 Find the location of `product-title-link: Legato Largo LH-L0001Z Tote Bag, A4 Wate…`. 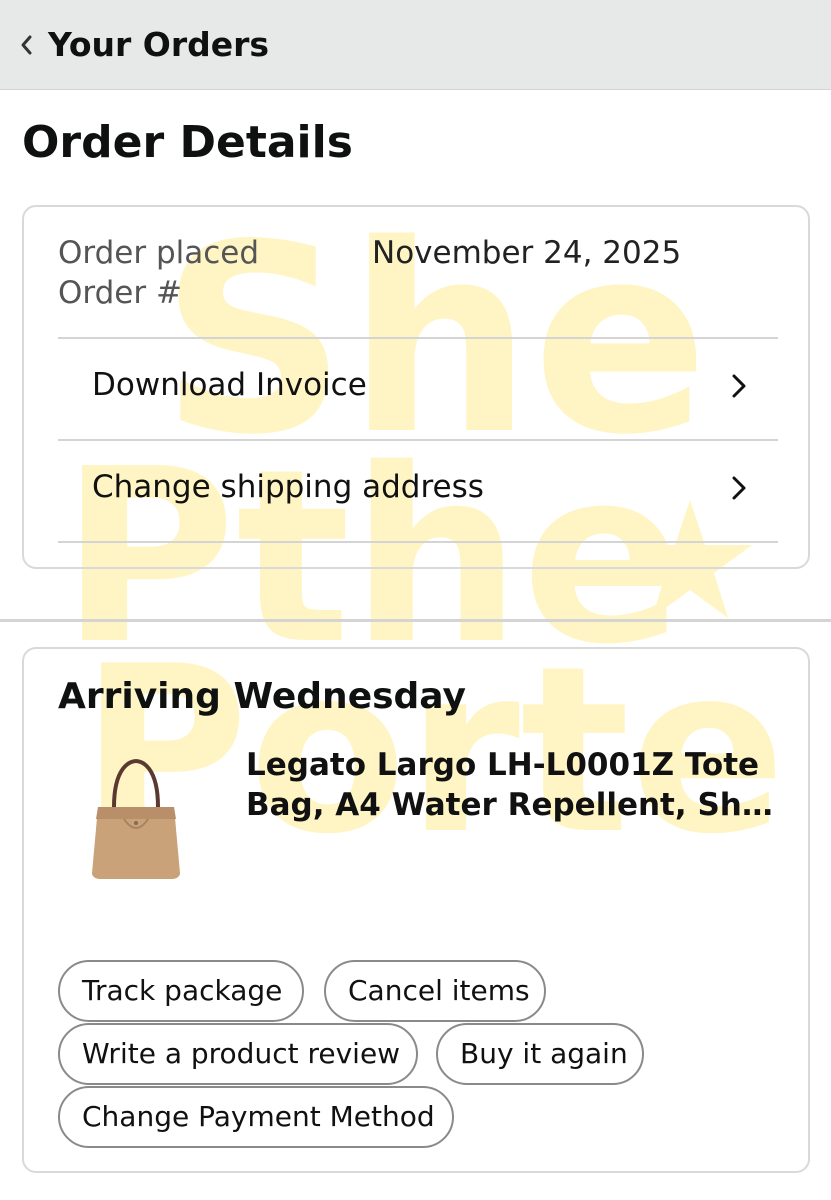

product-title-link: Legato Largo LH-L0001Z Tote Bag, A4 Wate… is located at coordinates (516, 785).